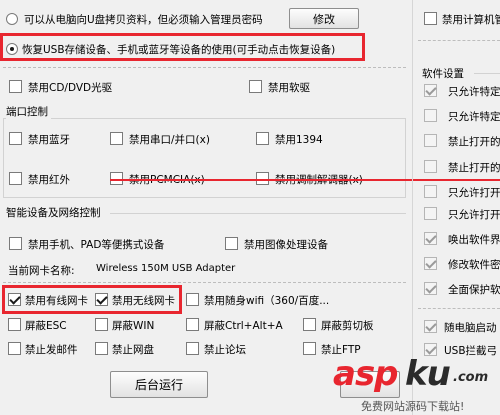 The width and height of the screenshot is (500, 415). Describe the element at coordinates (101, 348) in the screenshot. I see `block-netdisk-checkbox` at that location.